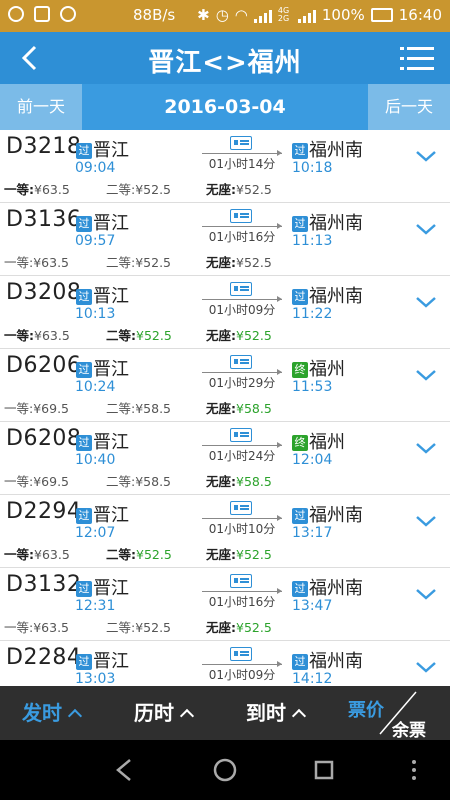 Image resolution: width=450 pixels, height=800 pixels. What do you see at coordinates (221, 554) in the screenshot?
I see `noseat-label: 无座:` at bounding box center [221, 554].